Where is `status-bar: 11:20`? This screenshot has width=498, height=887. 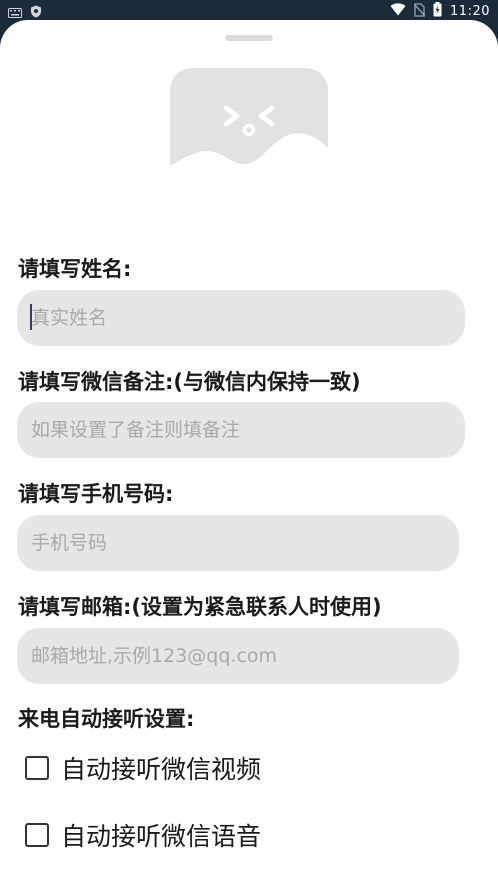
status-bar: 11:20 is located at coordinates (249, 10).